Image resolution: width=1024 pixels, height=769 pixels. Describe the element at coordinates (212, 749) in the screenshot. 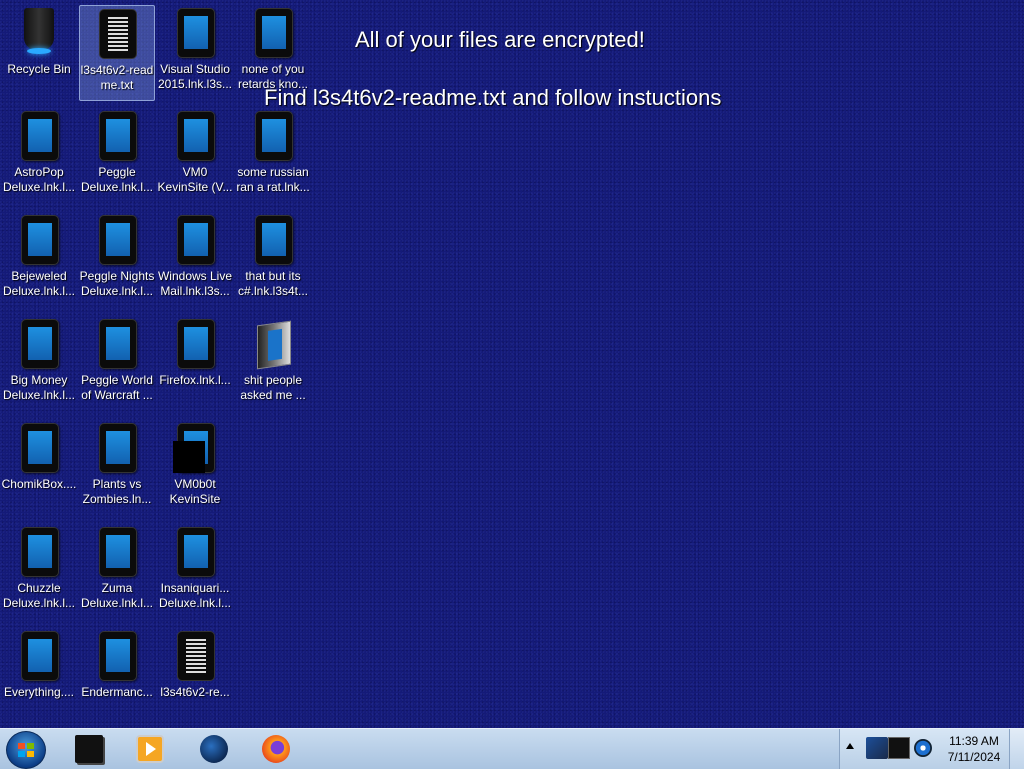

I see `taskbar-globe` at that location.